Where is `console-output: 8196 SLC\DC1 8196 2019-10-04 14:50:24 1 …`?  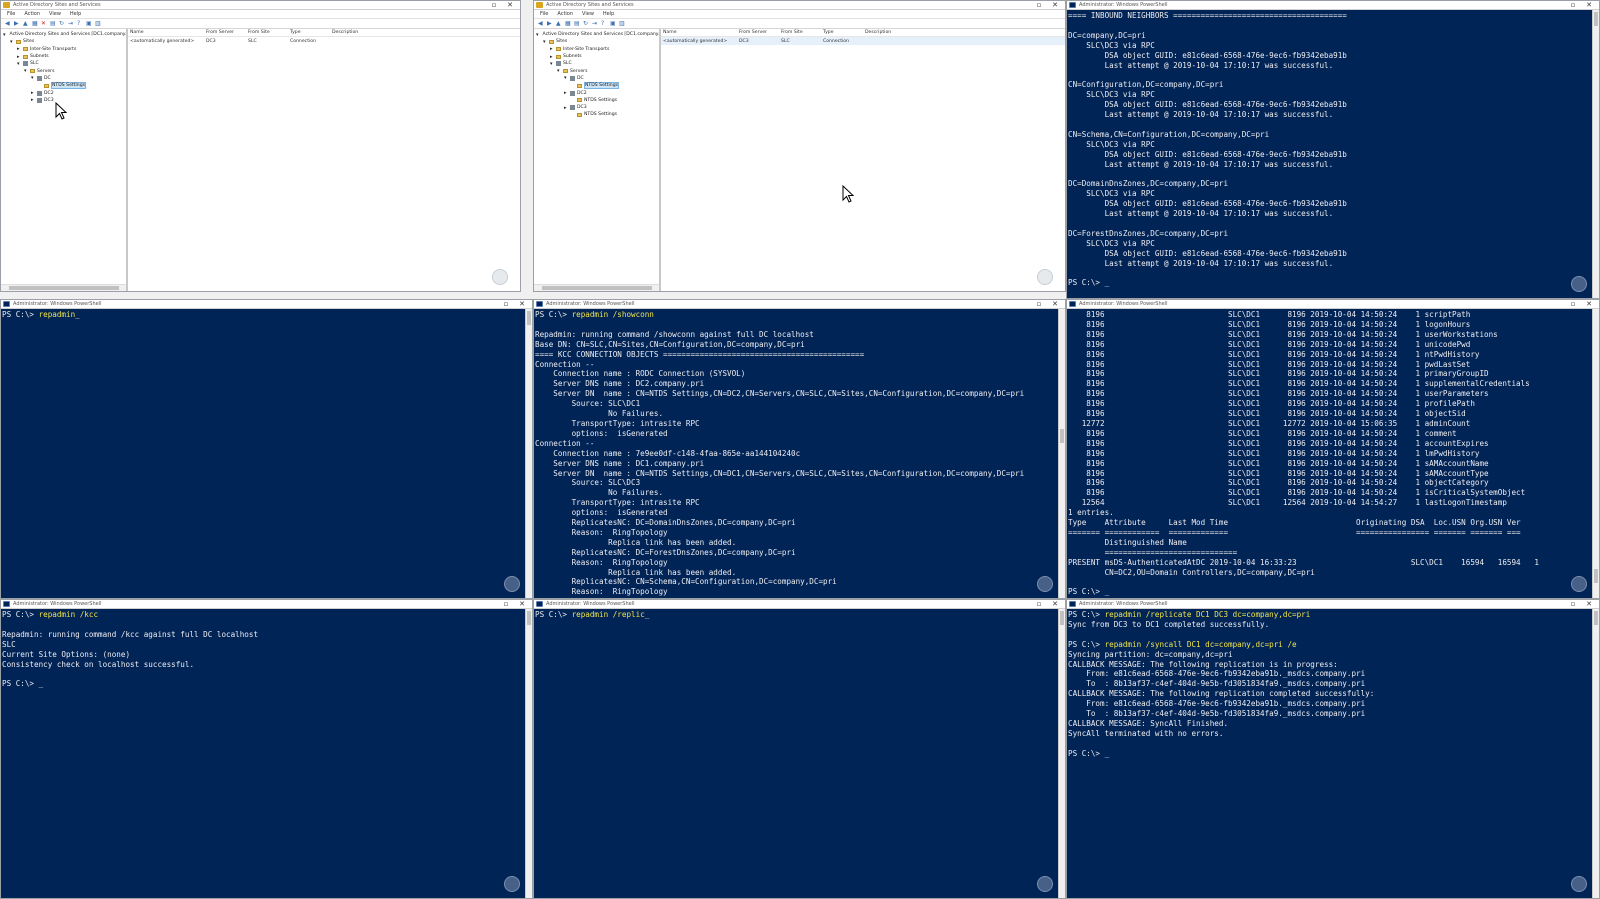 console-output: 8196 SLC\DC1 8196 2019-10-04 14:50:24 1 … is located at coordinates (1329, 453).